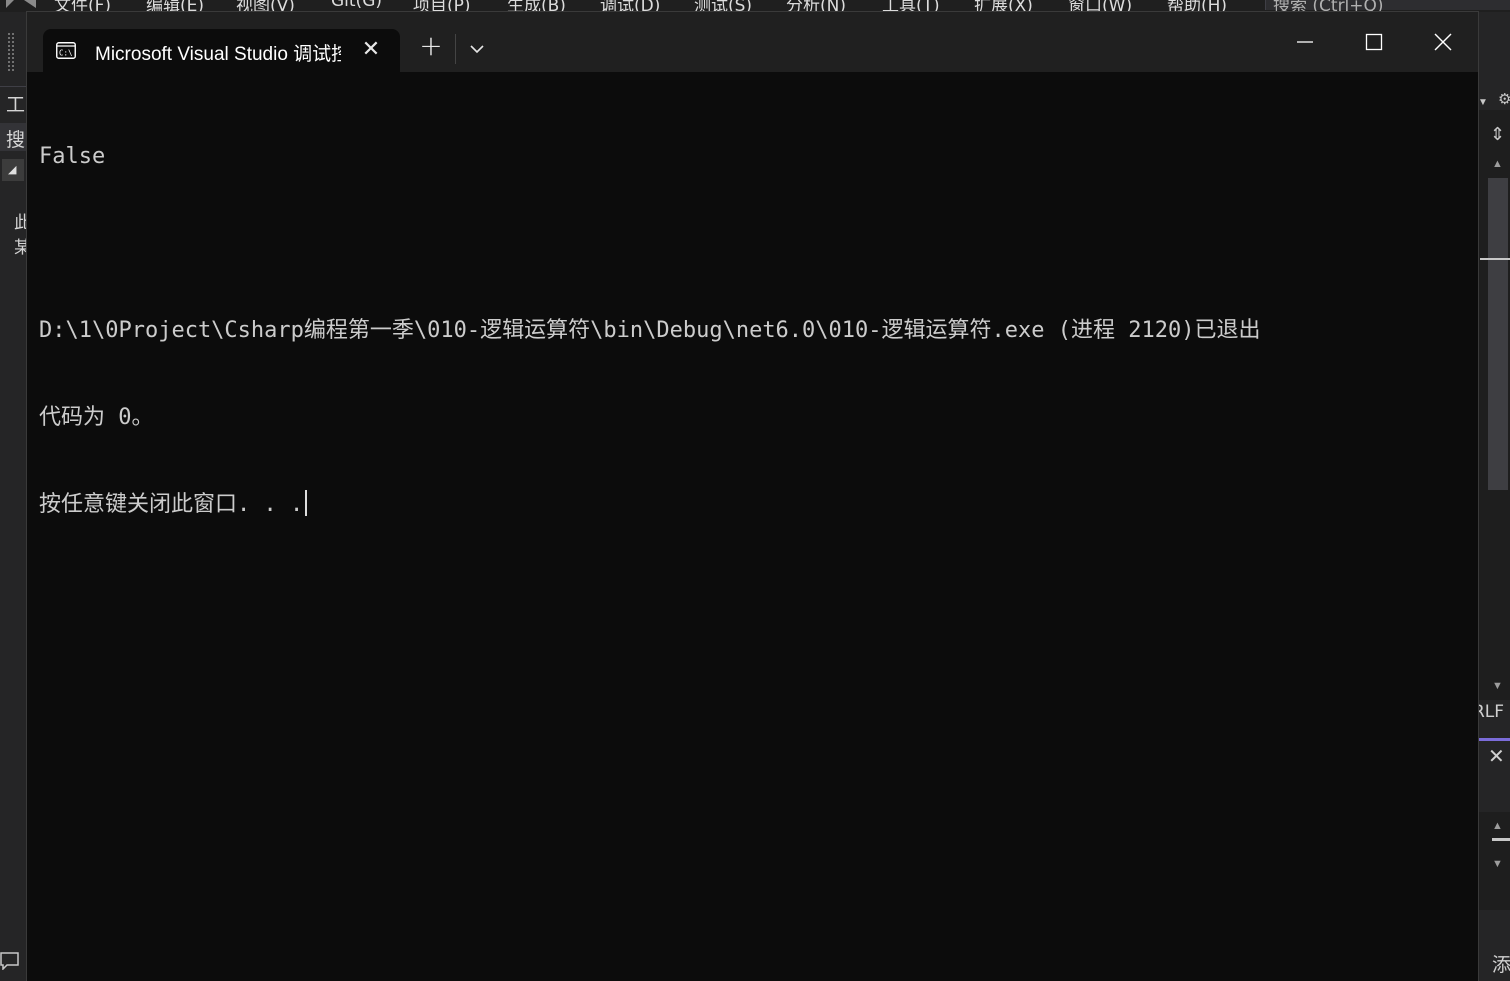  Describe the element at coordinates (1497, 164) in the screenshot. I see `scroll-up-icon: ▲` at that location.